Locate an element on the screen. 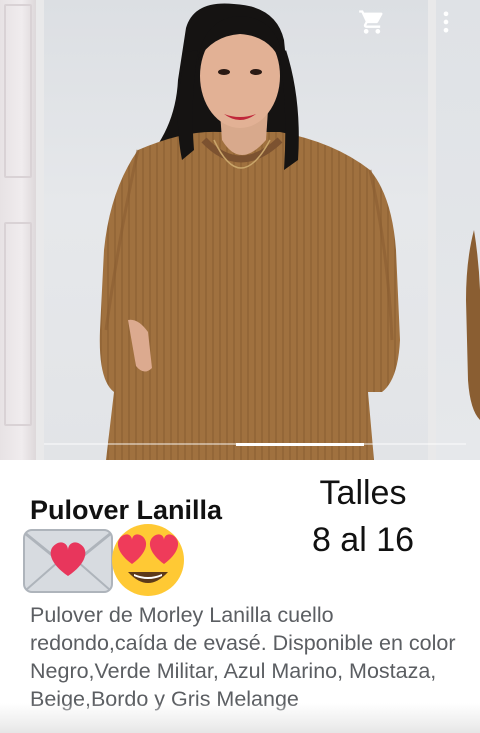 The image size is (480, 733). heart-eyes-emoji is located at coordinates (148, 560).